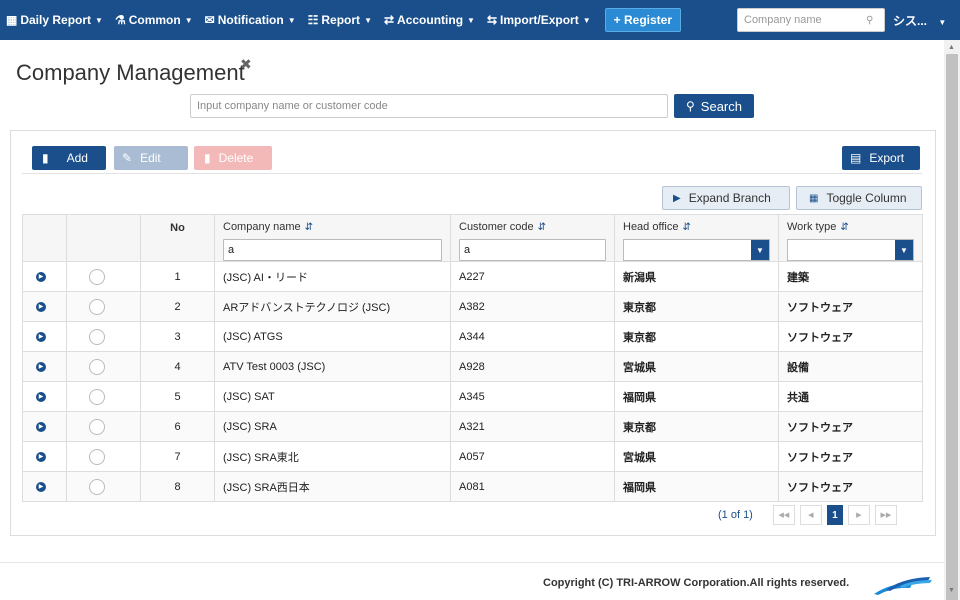 This screenshot has width=960, height=600. What do you see at coordinates (429, 106) in the screenshot?
I see `search-input` at bounding box center [429, 106].